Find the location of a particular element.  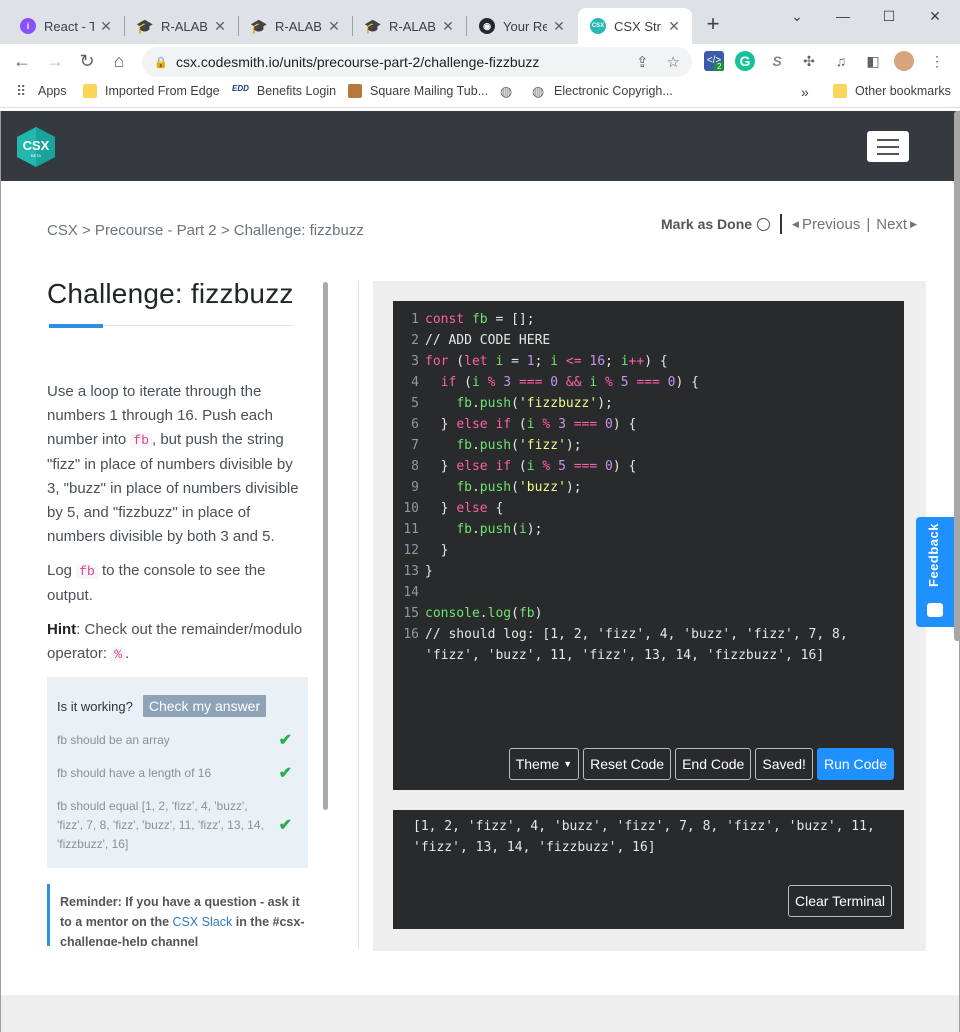

title-underline-rule is located at coordinates (198, 325).